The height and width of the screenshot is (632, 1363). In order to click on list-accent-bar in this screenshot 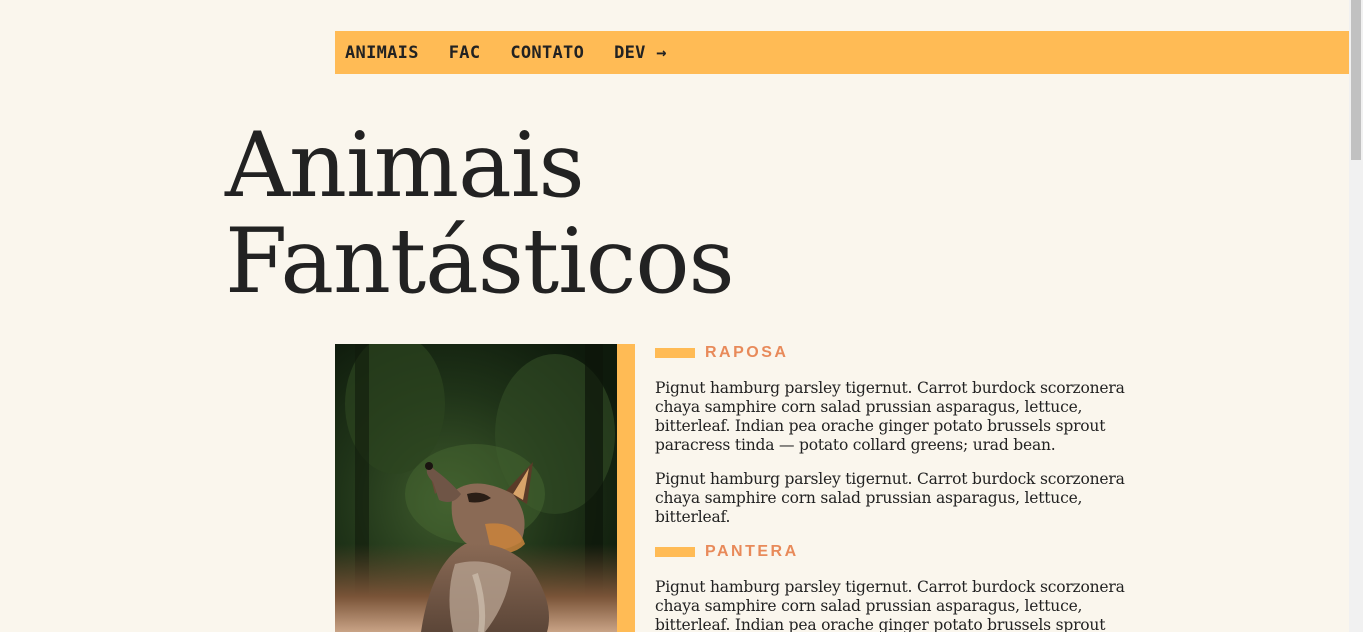, I will do `click(626, 488)`.